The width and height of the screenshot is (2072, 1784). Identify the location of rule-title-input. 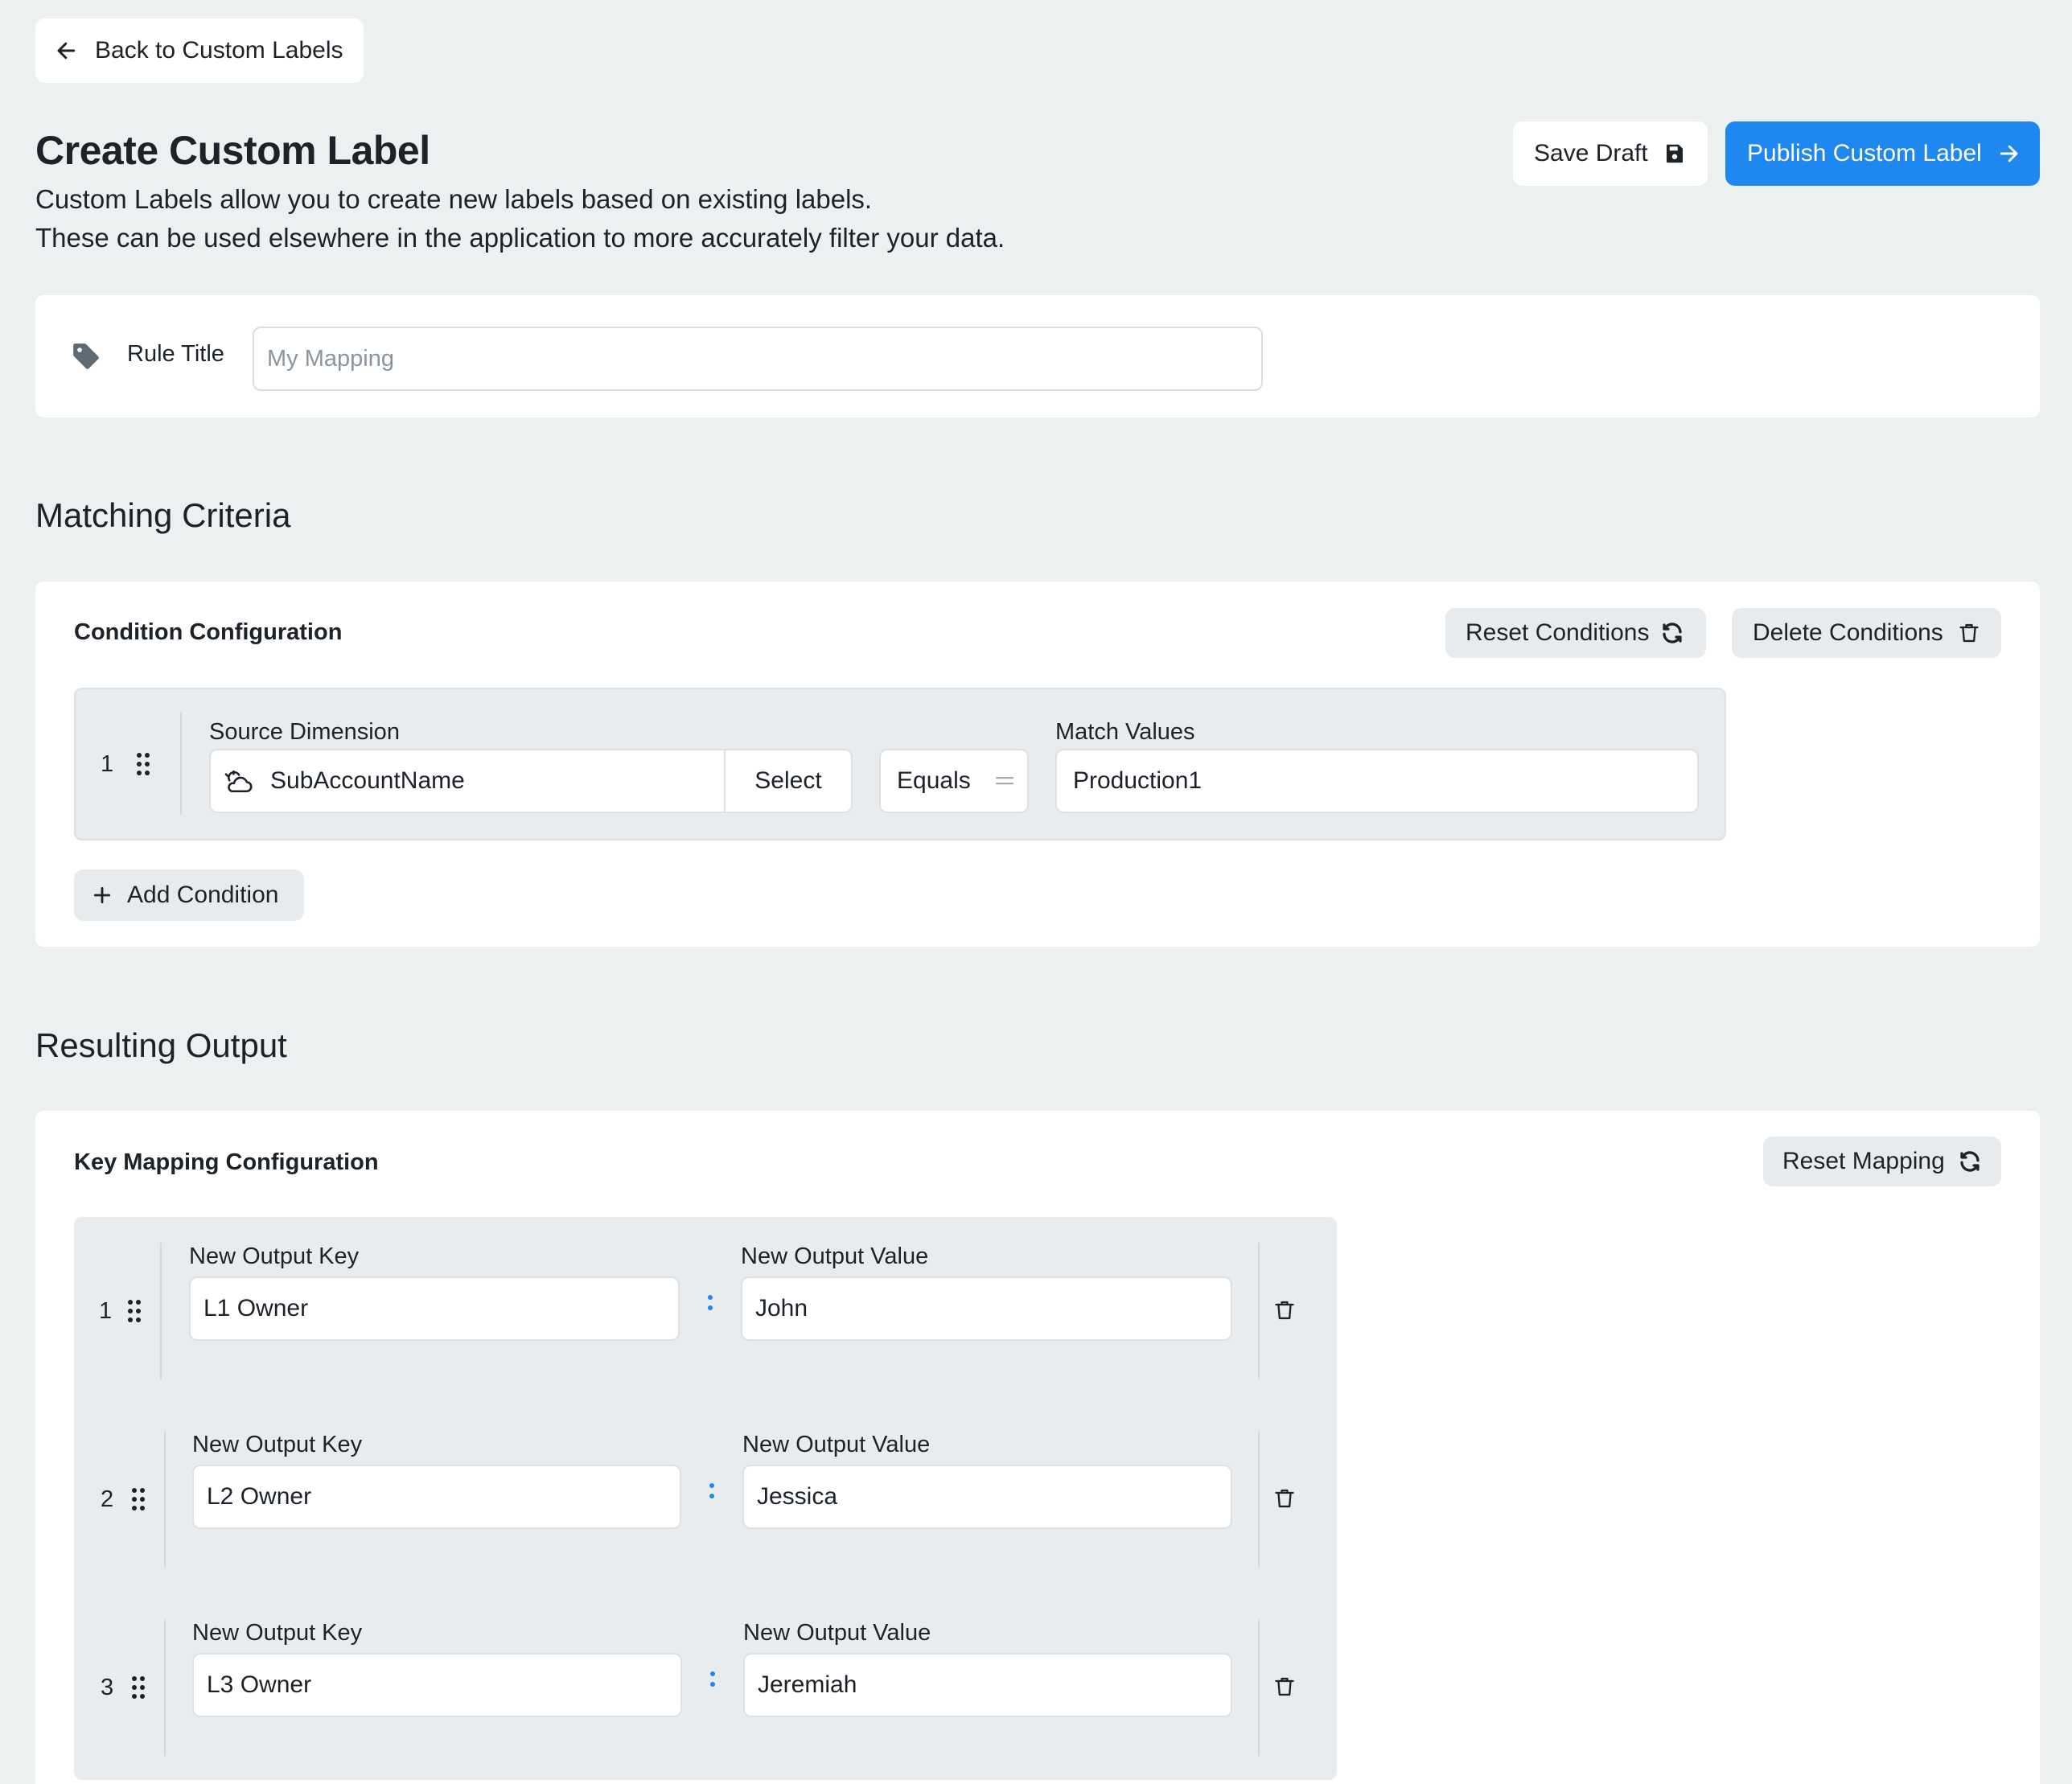
(758, 359).